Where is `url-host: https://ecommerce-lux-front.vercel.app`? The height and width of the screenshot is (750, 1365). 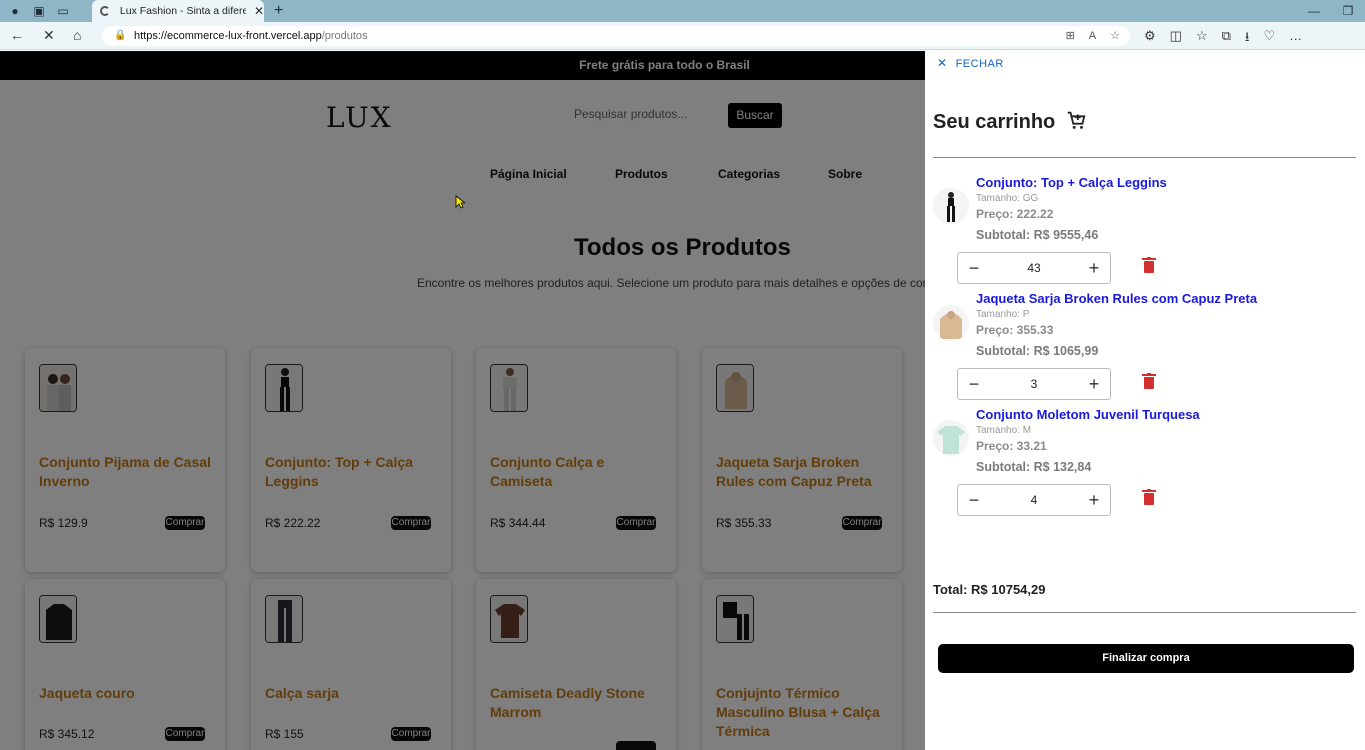 url-host: https://ecommerce-lux-front.vercel.app is located at coordinates (228, 36).